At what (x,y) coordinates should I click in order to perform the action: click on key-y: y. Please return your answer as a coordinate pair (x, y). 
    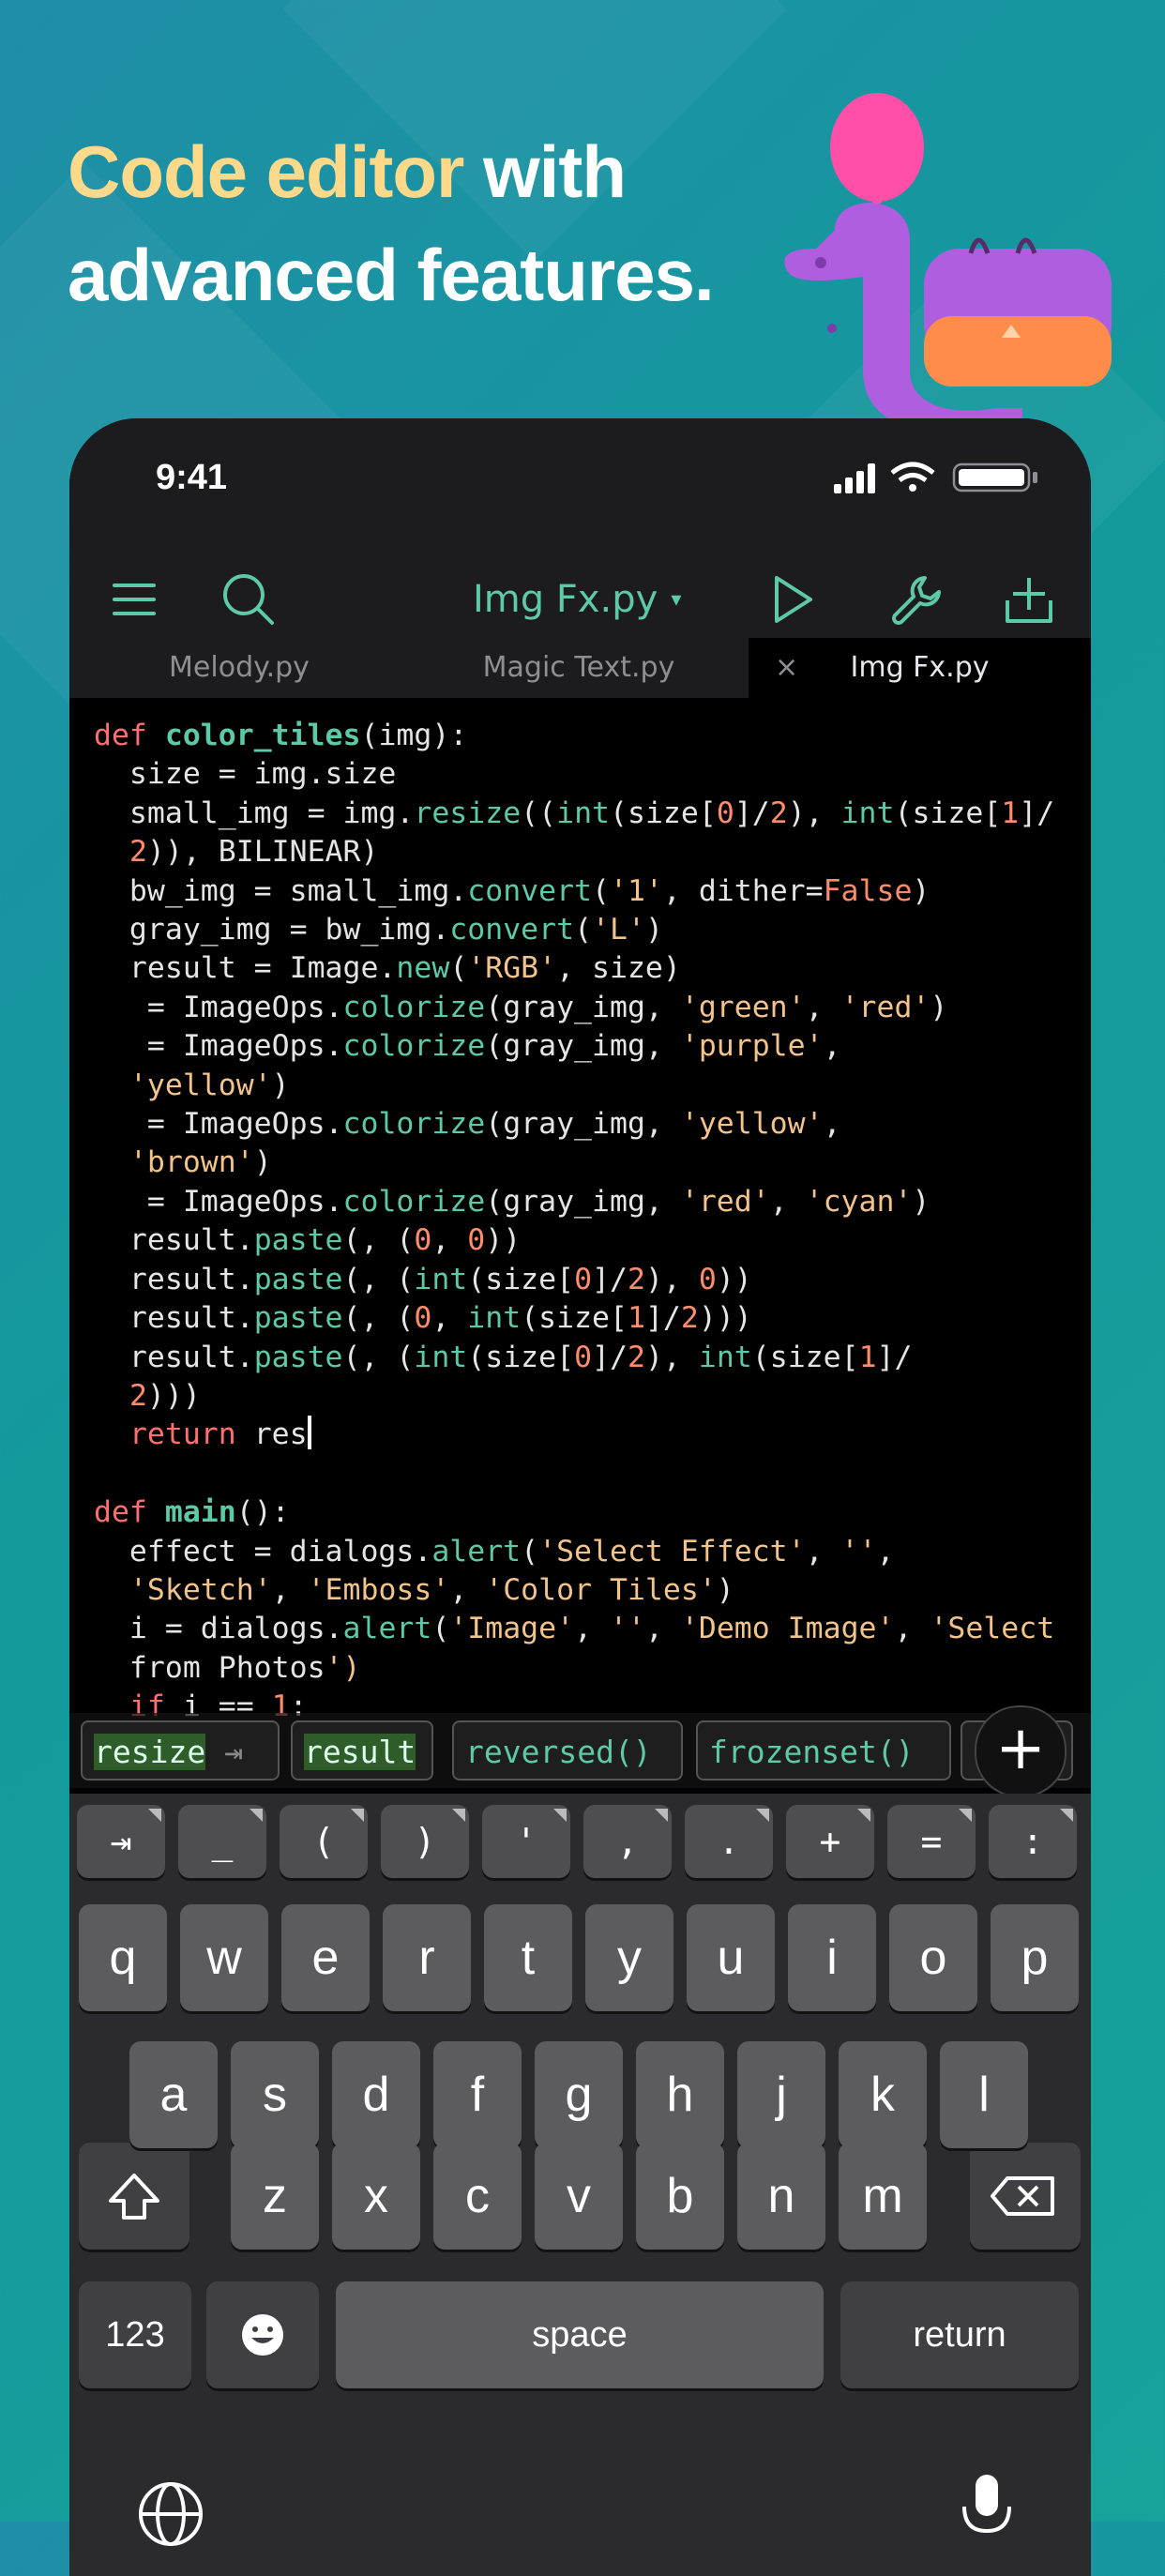
    Looking at the image, I should click on (629, 1957).